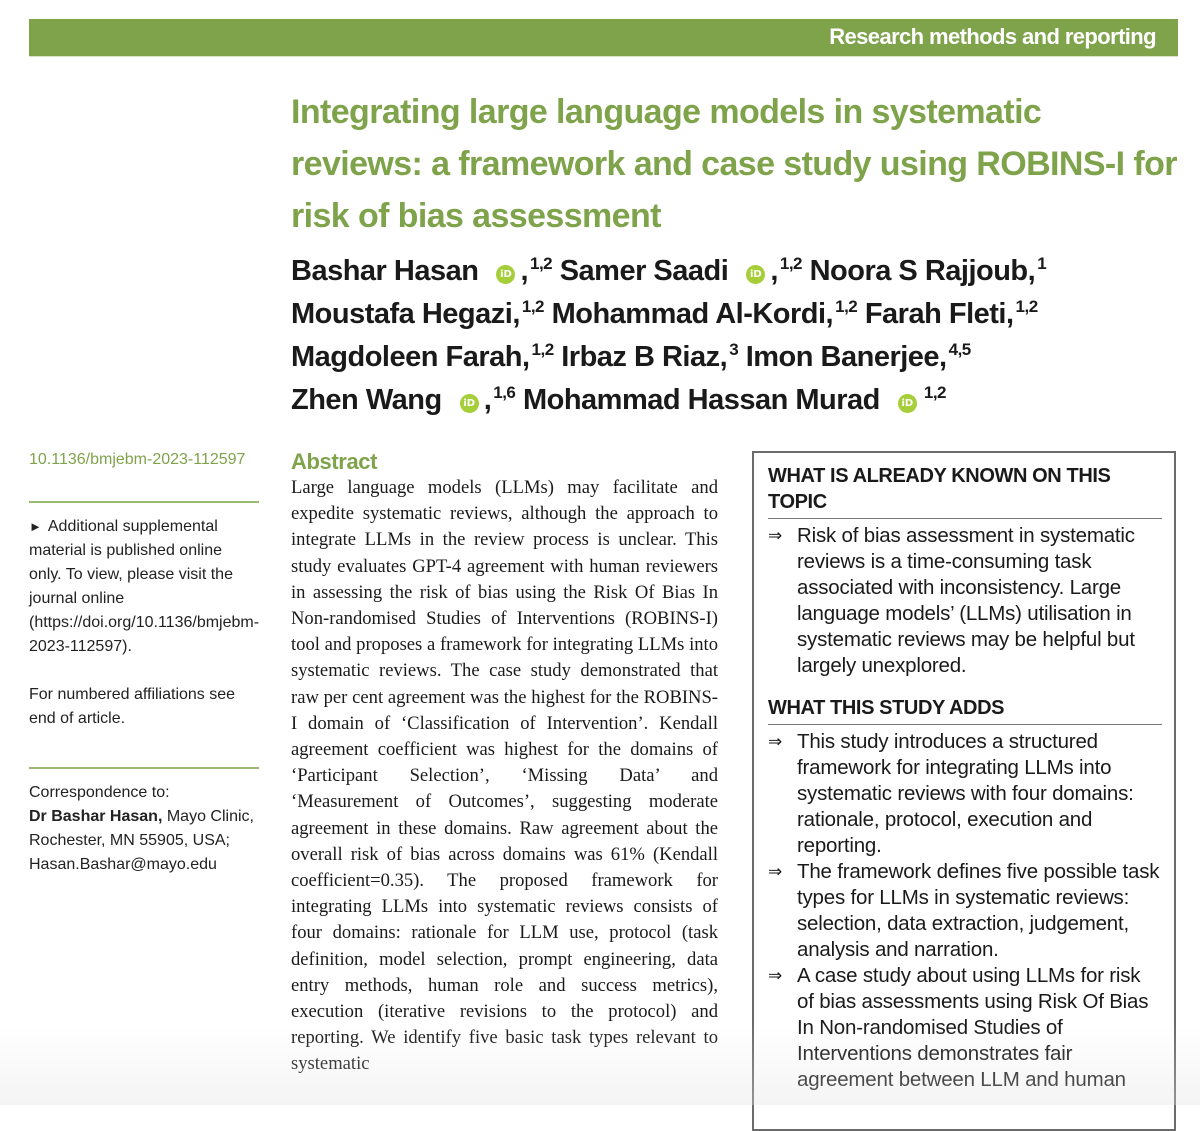 Image resolution: width=1200 pixels, height=1131 pixels. Describe the element at coordinates (410, 357) in the screenshot. I see `author-name-text: Magdoleen Farah,` at that location.